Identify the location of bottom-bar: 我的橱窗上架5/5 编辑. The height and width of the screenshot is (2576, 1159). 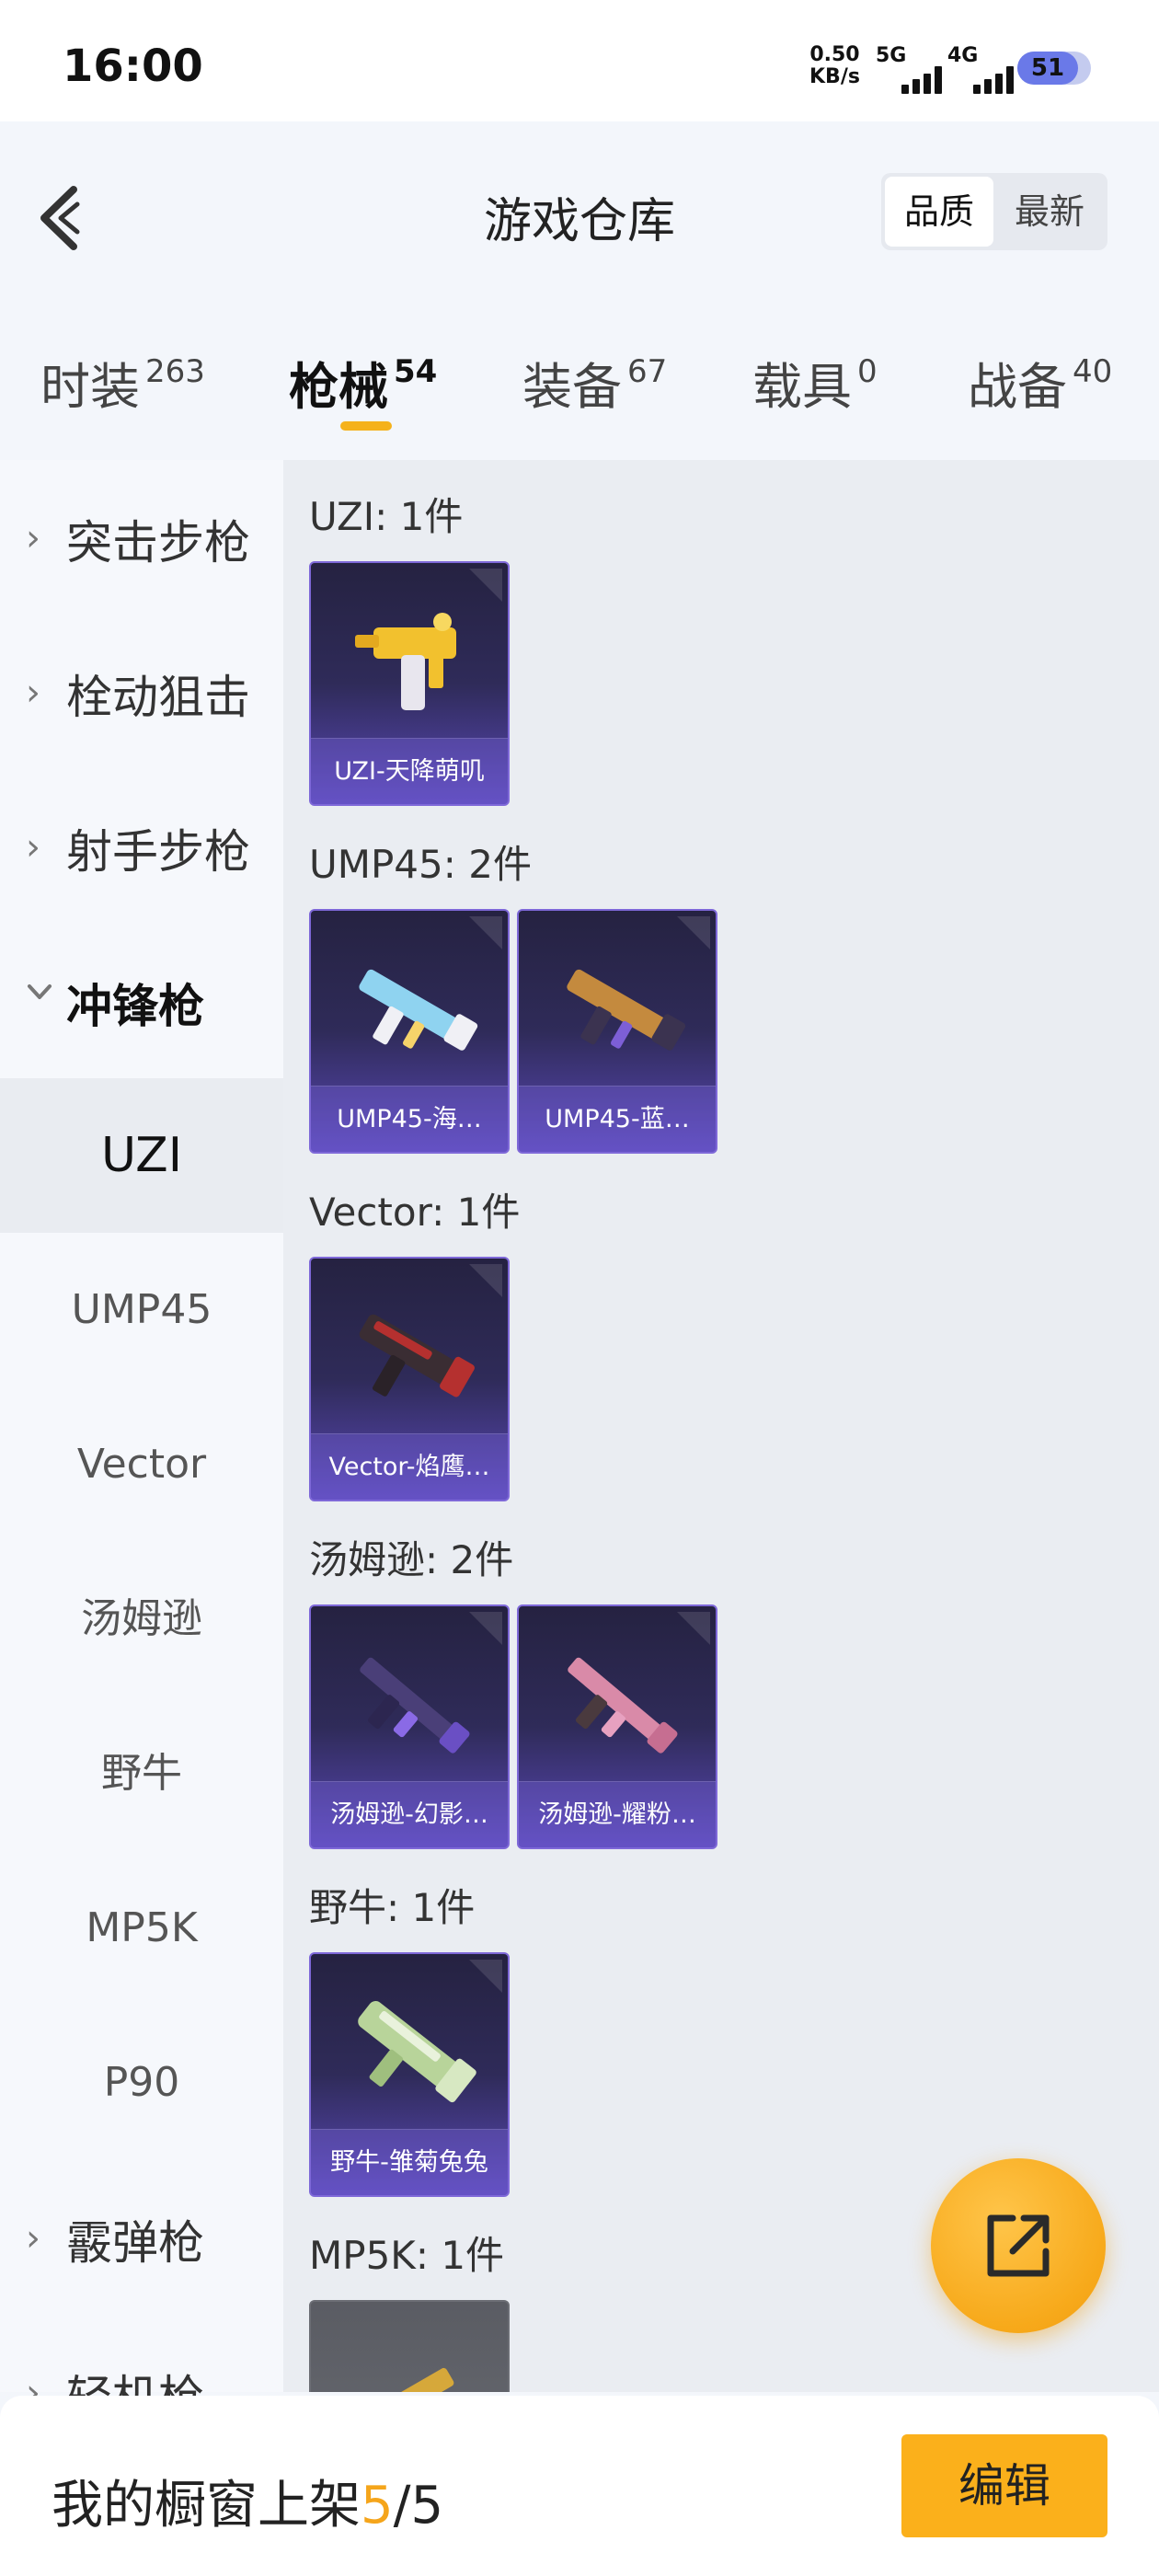
(579, 2486).